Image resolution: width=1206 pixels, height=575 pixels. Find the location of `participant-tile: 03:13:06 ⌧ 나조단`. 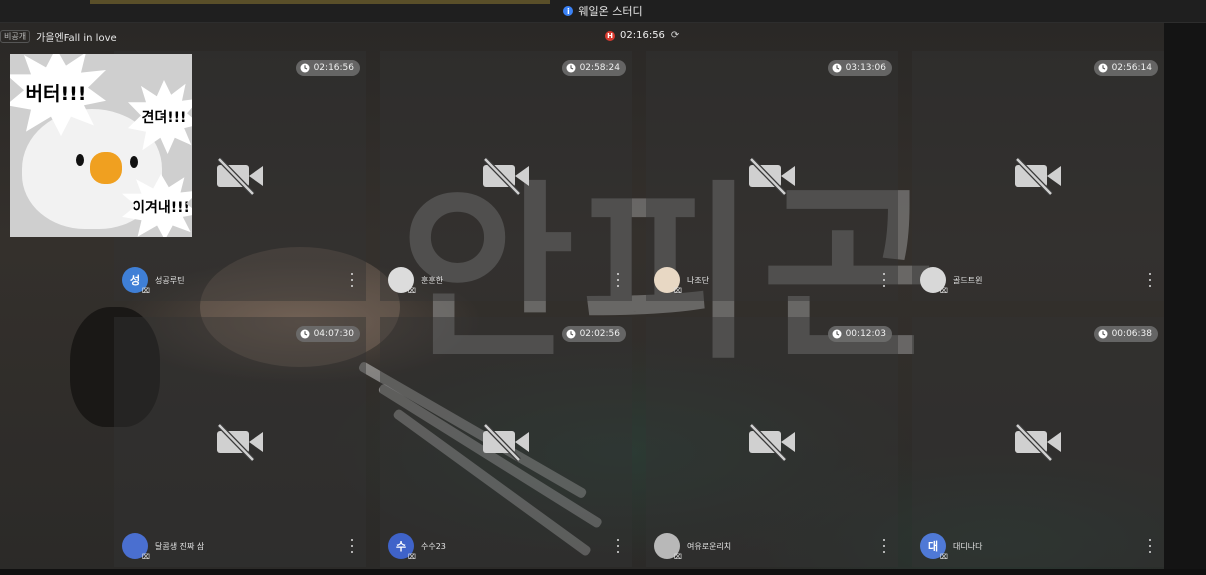

participant-tile: 03:13:06 ⌧ 나조단 is located at coordinates (772, 176).